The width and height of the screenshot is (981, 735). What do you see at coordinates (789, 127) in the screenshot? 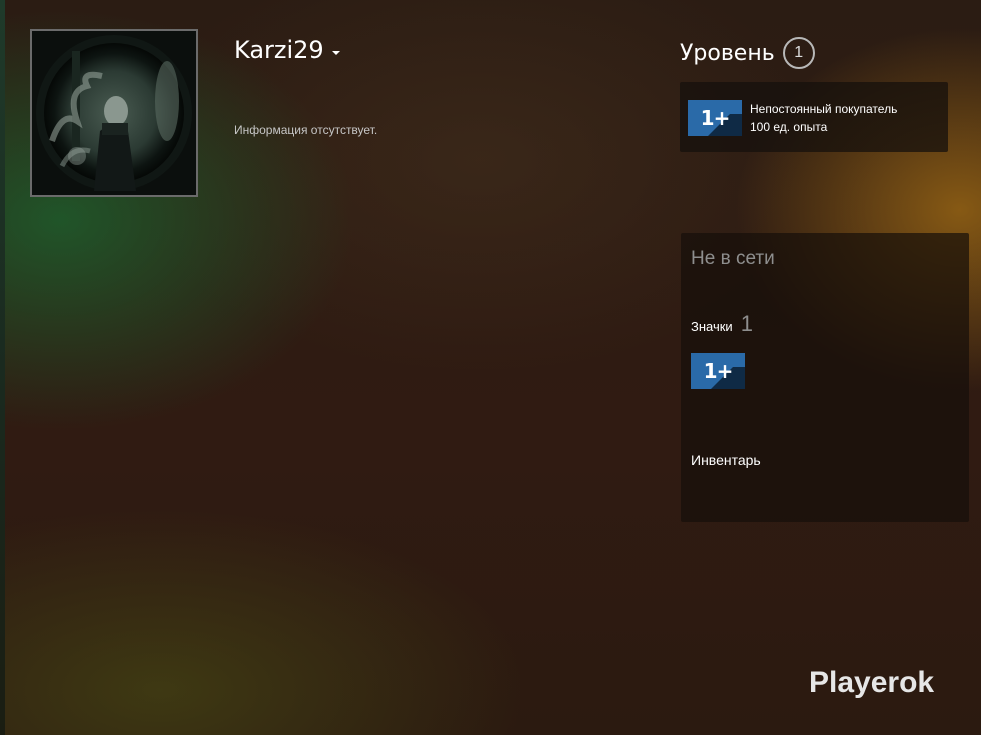
I see `badge-xp: 100 ед. опыта` at bounding box center [789, 127].